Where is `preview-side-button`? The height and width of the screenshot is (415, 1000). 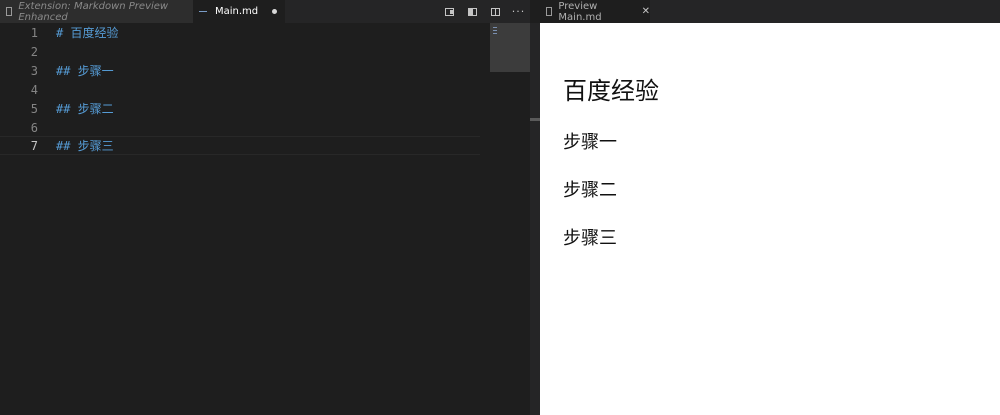
preview-side-button is located at coordinates (472, 11).